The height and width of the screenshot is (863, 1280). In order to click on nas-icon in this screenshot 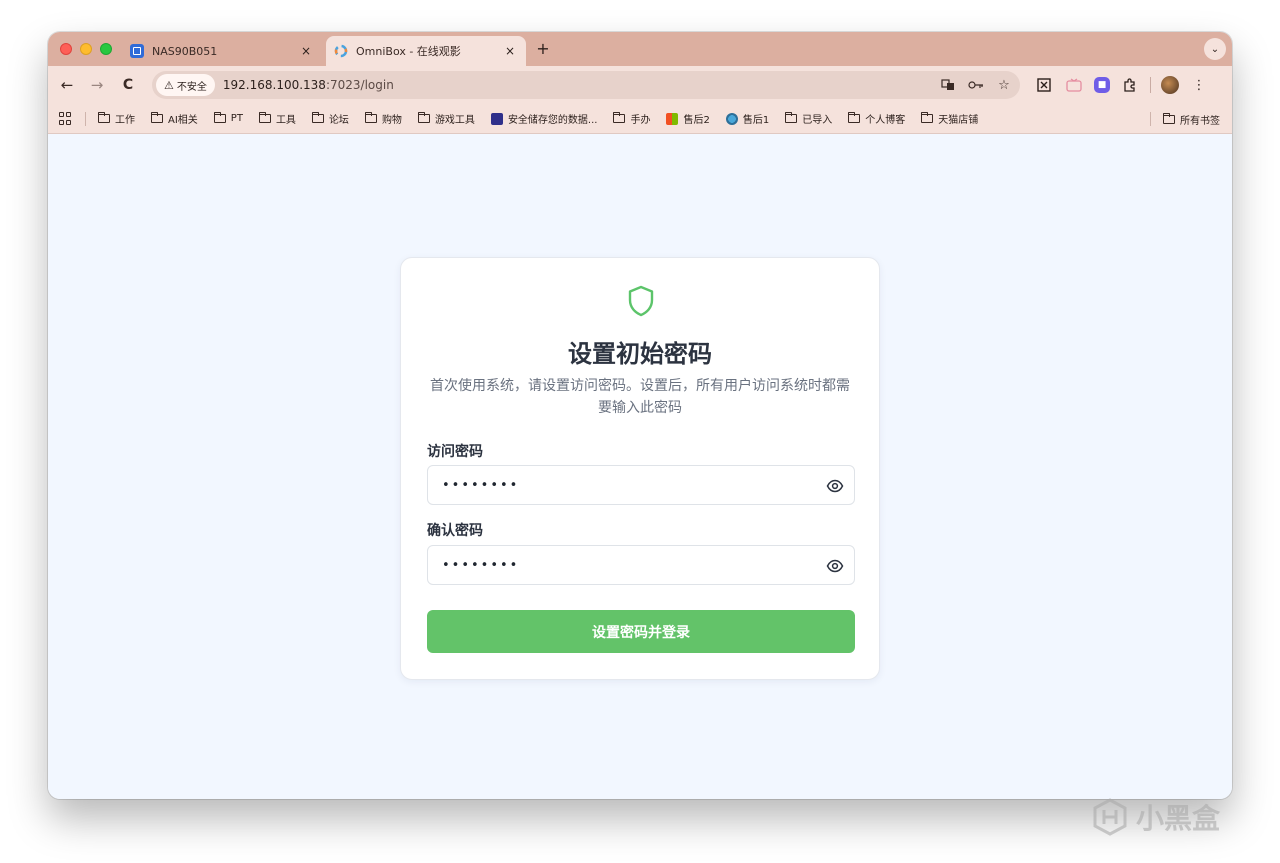, I will do `click(496, 118)`.